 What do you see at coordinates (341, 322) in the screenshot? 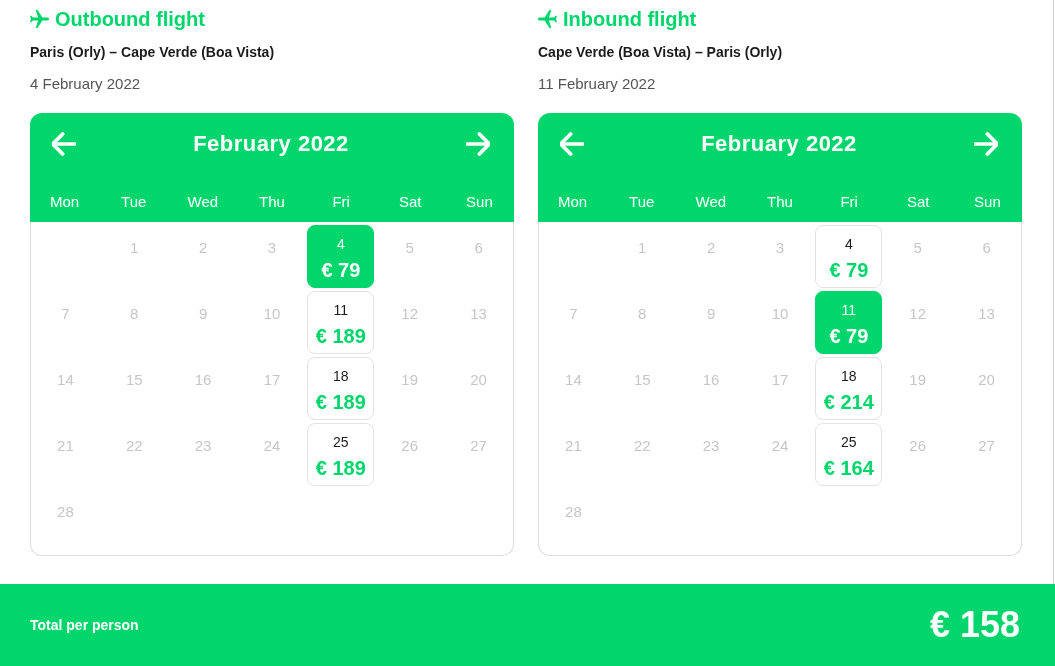
I see `day-price-button: 11 € 189` at bounding box center [341, 322].